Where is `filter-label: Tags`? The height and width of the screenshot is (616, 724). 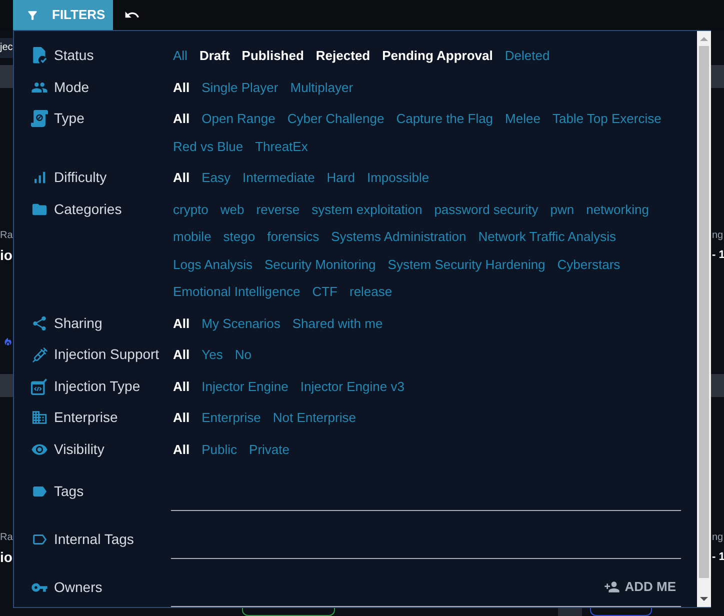
filter-label: Tags is located at coordinates (69, 491).